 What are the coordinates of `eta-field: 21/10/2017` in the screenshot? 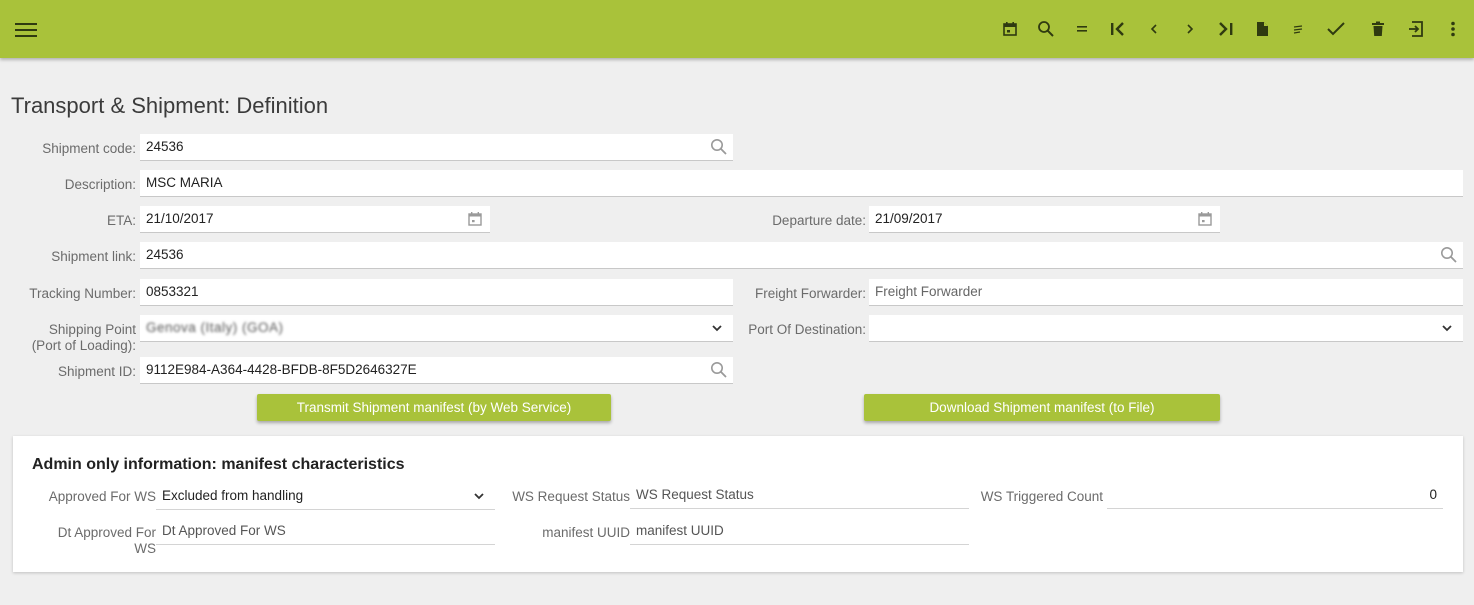 It's located at (315, 219).